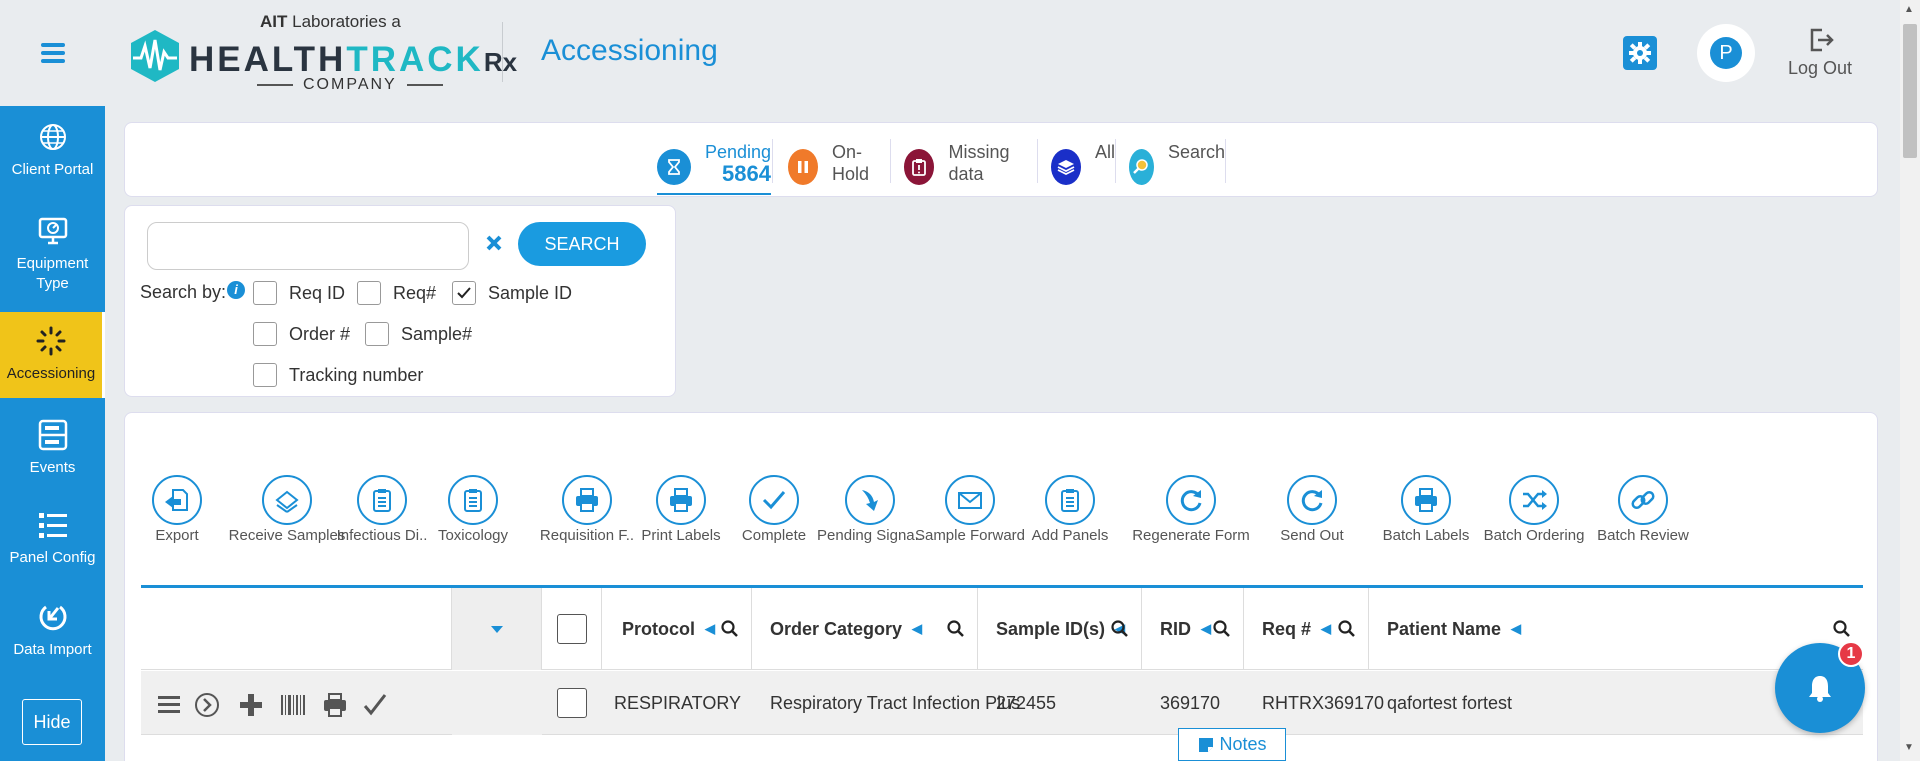  I want to click on scrollbar-thumb, so click(1910, 91).